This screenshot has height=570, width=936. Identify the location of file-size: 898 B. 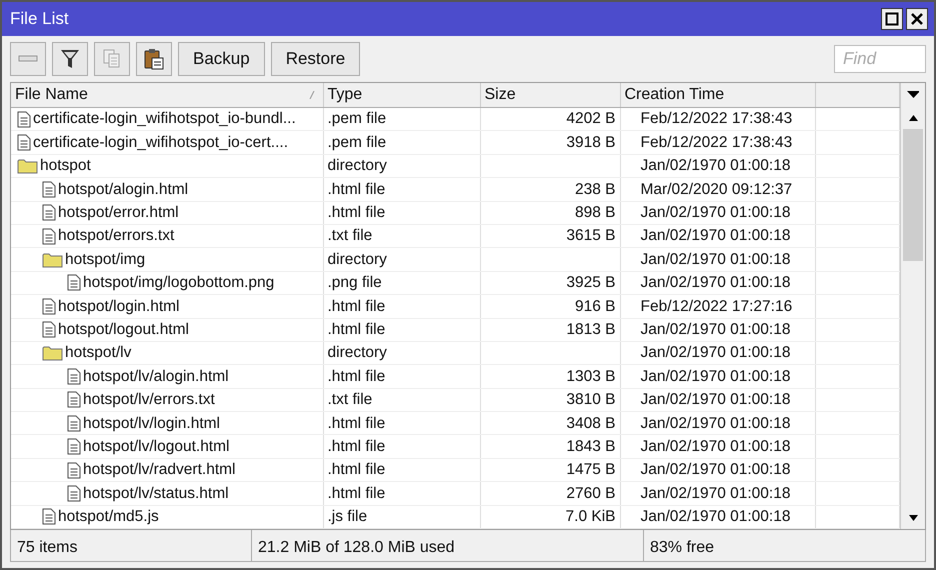
(595, 212).